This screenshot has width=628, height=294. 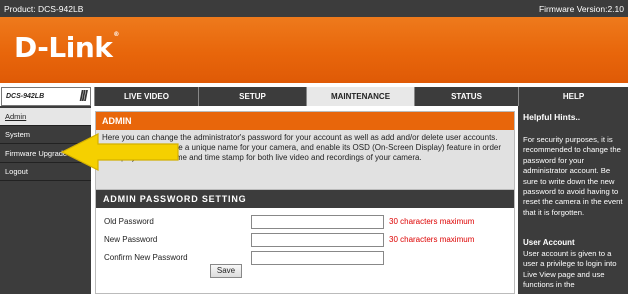 I want to click on sidebar-item-logout: Logout, so click(x=45, y=172).